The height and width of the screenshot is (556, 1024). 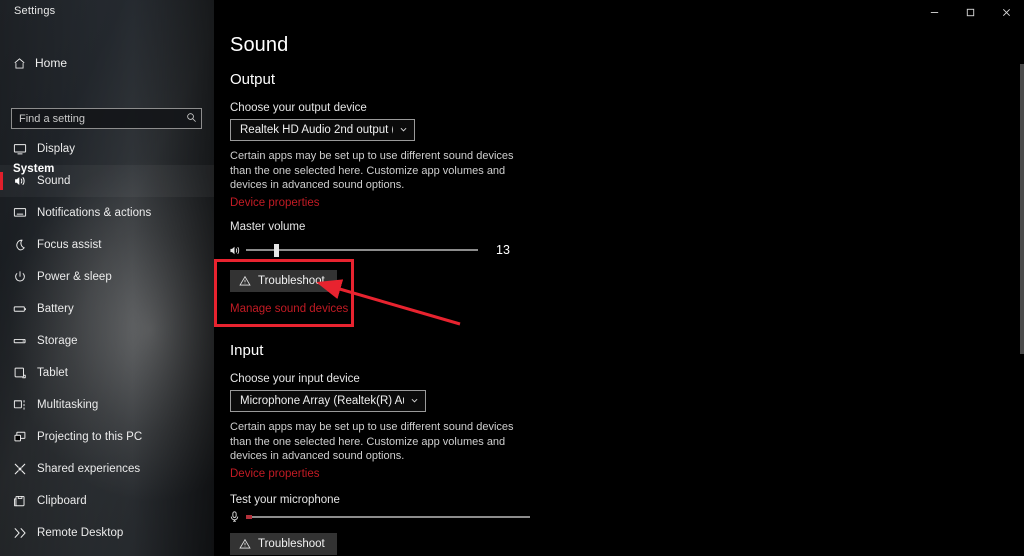 I want to click on master-volume-value: 13, so click(x=503, y=250).